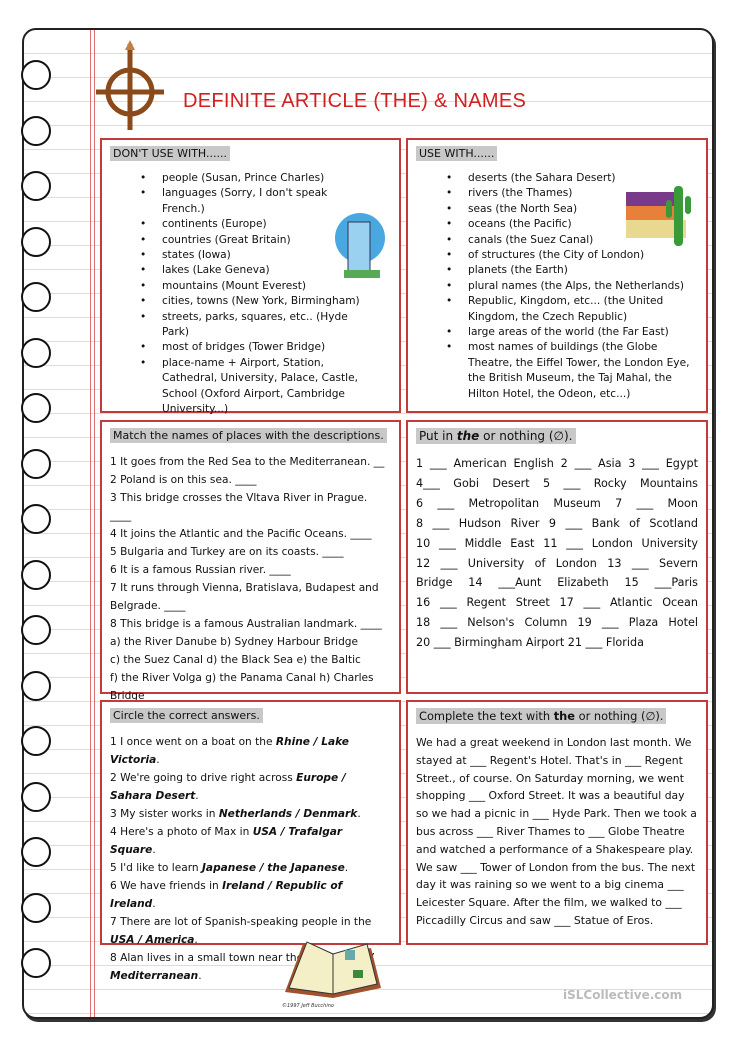 The width and height of the screenshot is (735, 1040). Describe the element at coordinates (156, 868) in the screenshot. I see `item-text: 5 I'd like to learn` at that location.